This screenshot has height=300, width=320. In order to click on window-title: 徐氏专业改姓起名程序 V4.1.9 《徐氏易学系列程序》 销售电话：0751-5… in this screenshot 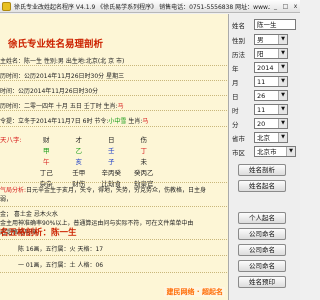, I will do `click(142, 7)`.